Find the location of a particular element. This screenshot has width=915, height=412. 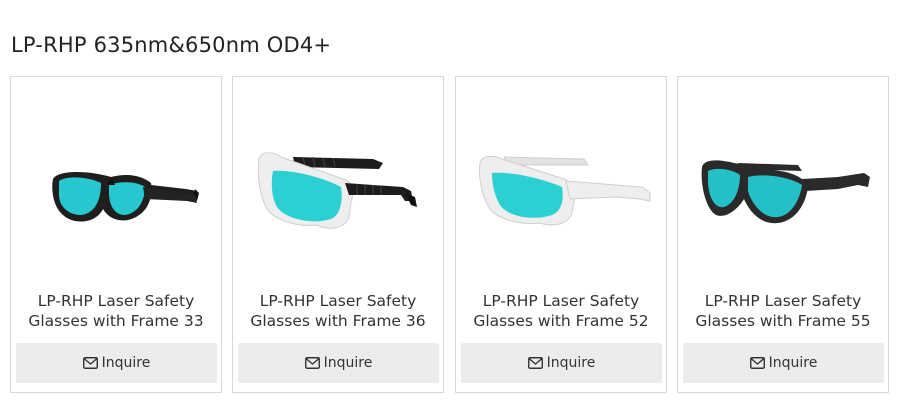

section-title: LP-RHP 635nm&650nm OD4+ is located at coordinates (171, 45).